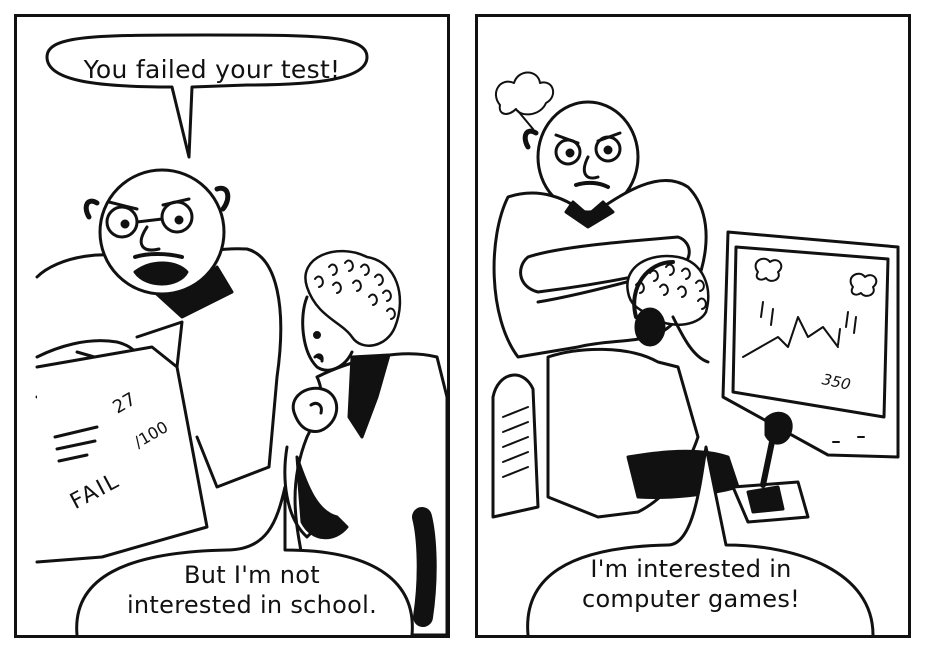 Image resolution: width=927 pixels, height=653 pixels. What do you see at coordinates (691, 584) in the screenshot?
I see `speech-text-interested-games: I'm interested in computer games!` at bounding box center [691, 584].